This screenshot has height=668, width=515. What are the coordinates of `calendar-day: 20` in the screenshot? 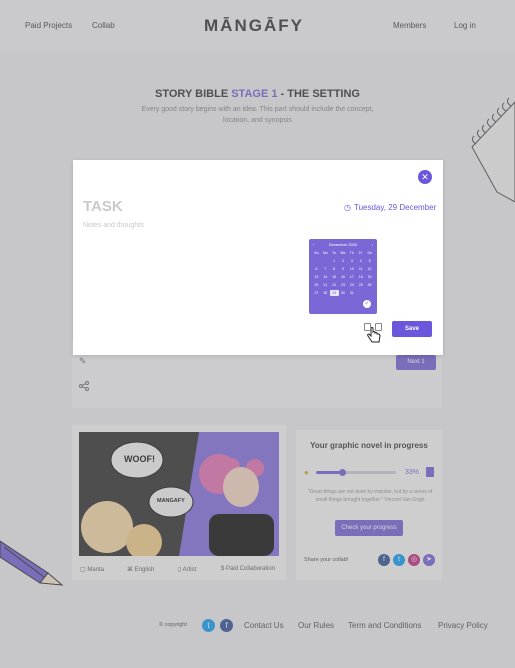 It's located at (316, 285).